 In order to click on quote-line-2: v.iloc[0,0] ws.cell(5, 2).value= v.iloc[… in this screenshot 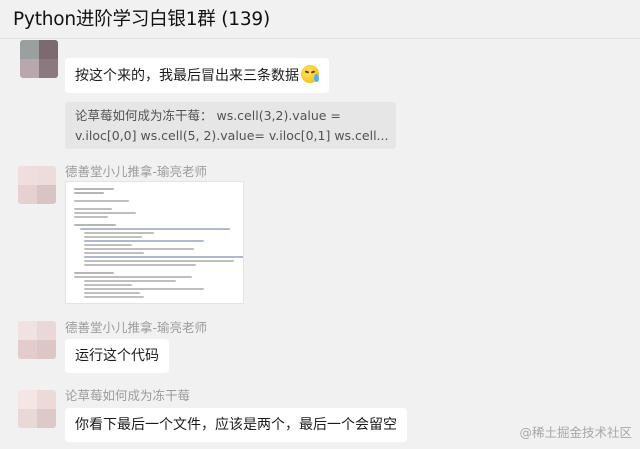, I will do `click(232, 135)`.